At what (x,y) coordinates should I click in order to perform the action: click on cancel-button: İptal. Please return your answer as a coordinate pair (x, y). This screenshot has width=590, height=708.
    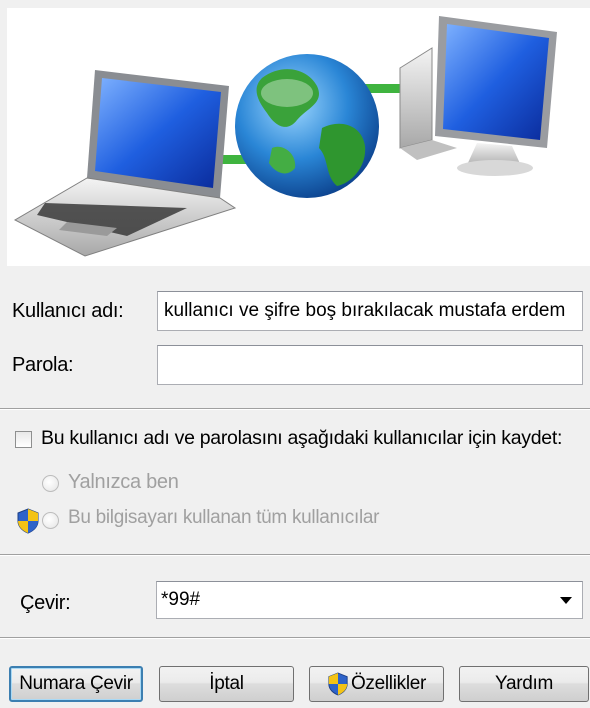
    Looking at the image, I should click on (226, 684).